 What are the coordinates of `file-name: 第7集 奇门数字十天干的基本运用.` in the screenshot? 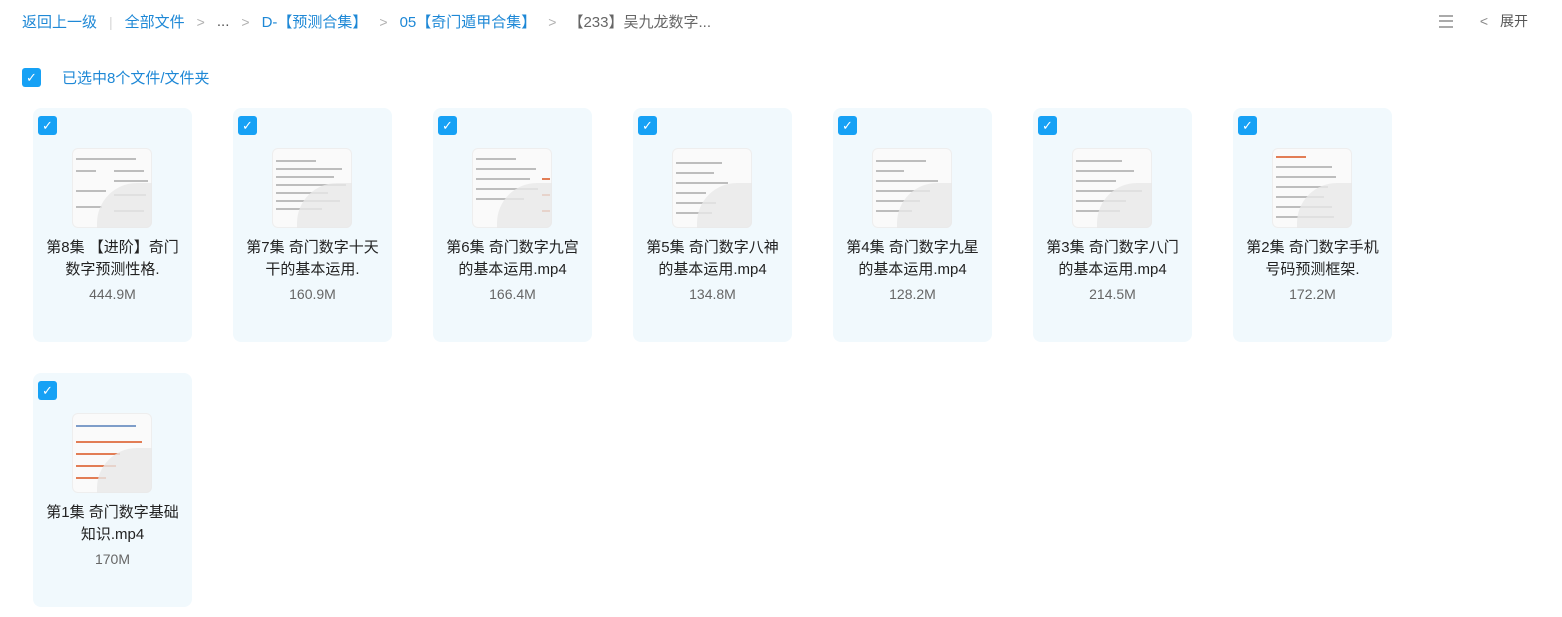 It's located at (312, 258).